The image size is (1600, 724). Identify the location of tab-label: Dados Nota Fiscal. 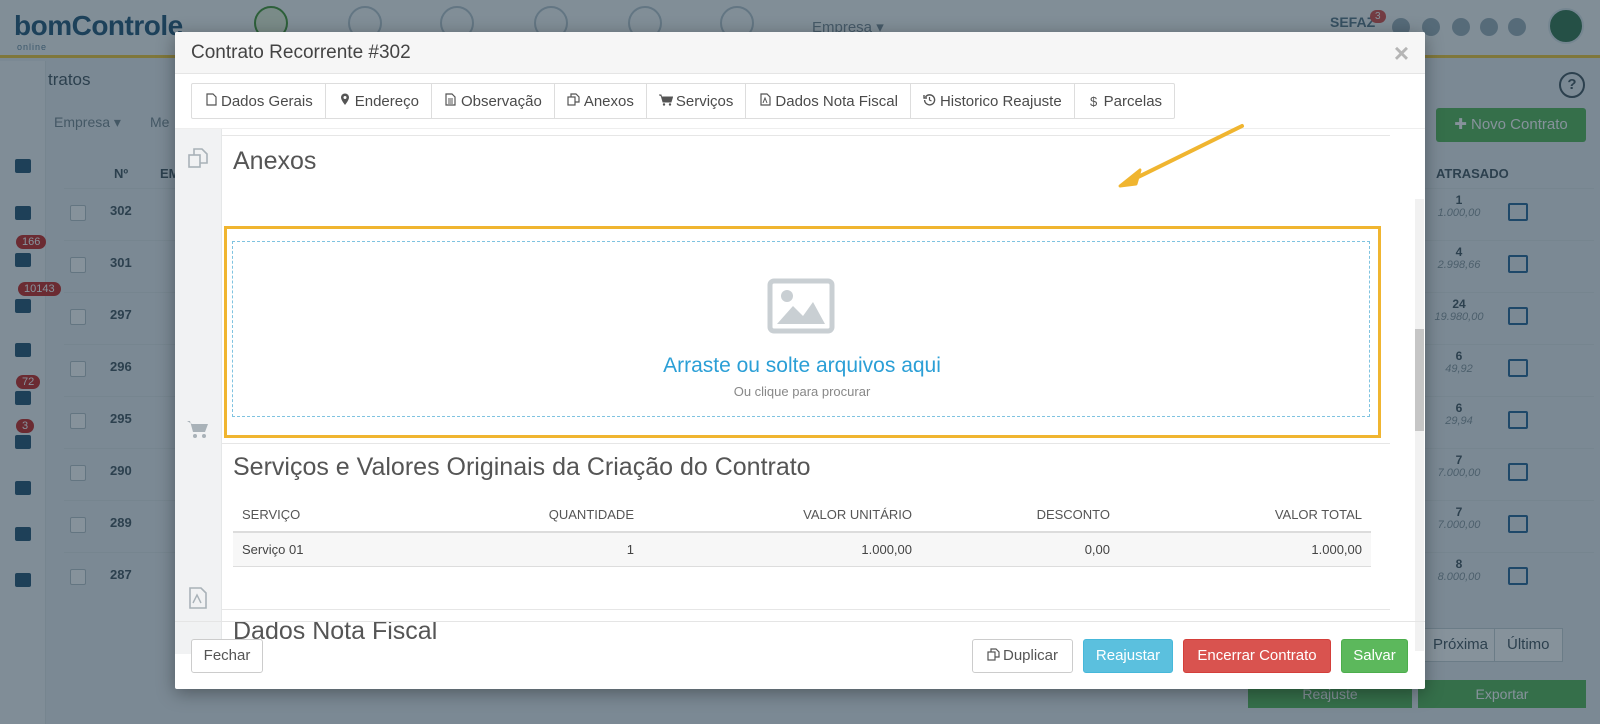
(836, 101).